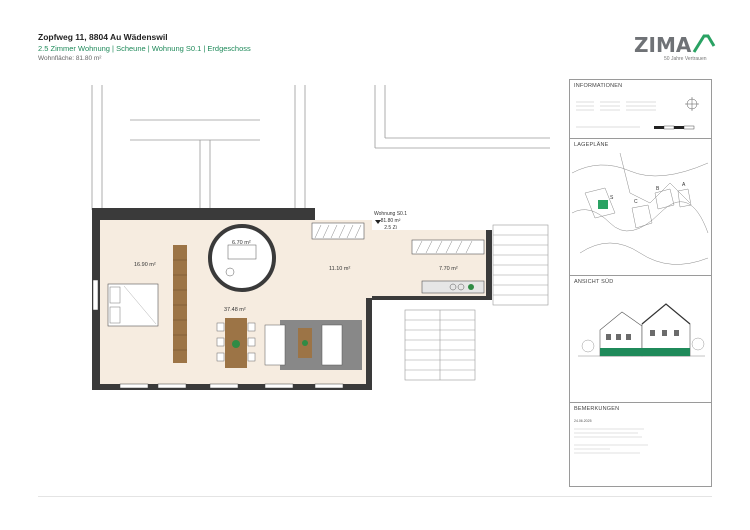 The height and width of the screenshot is (530, 750). I want to click on legend-graphic, so click(637, 113).